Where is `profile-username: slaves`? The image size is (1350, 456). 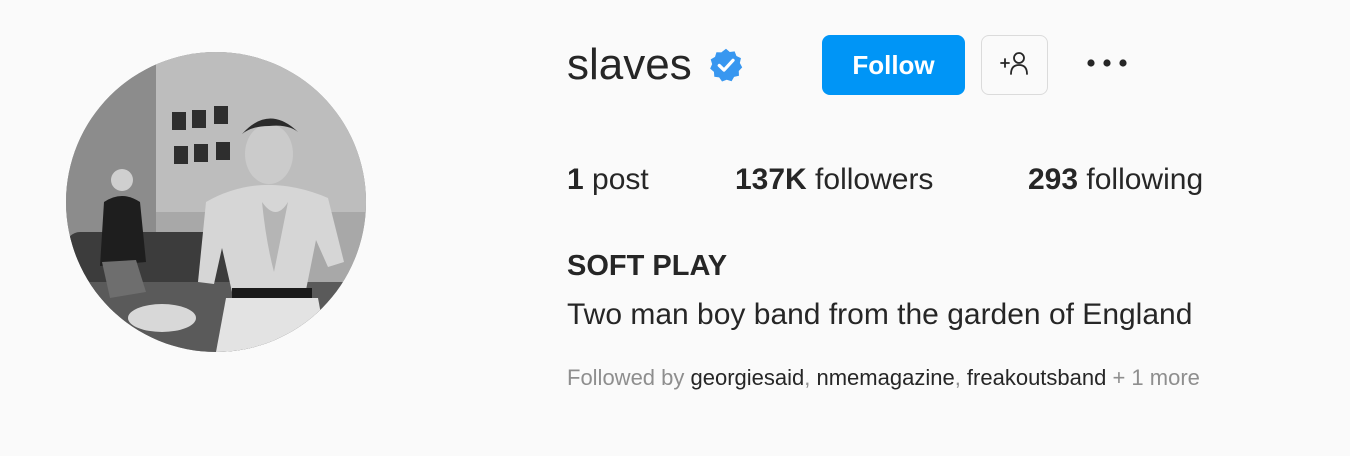 profile-username: slaves is located at coordinates (629, 64).